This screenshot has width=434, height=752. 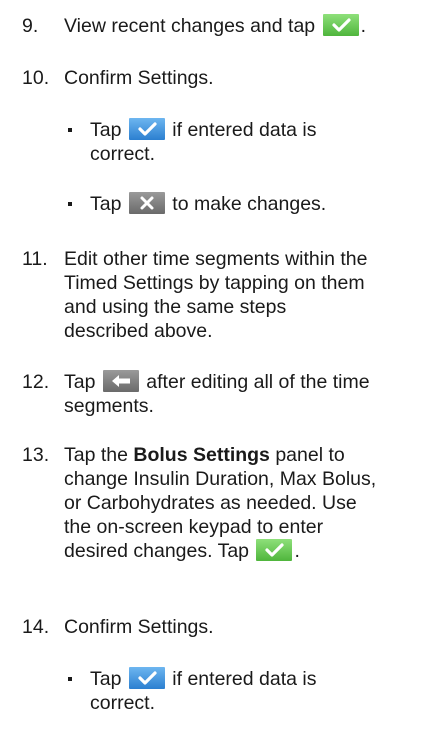 What do you see at coordinates (210, 503) in the screenshot?
I see `step-text: or Carbohydrates as needed. Use` at bounding box center [210, 503].